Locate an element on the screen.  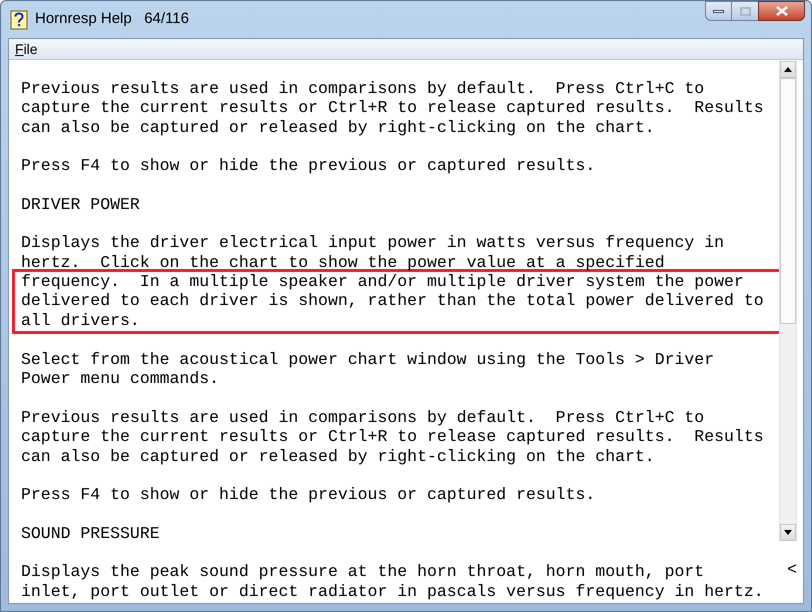
up-arrow-icon is located at coordinates (788, 69).